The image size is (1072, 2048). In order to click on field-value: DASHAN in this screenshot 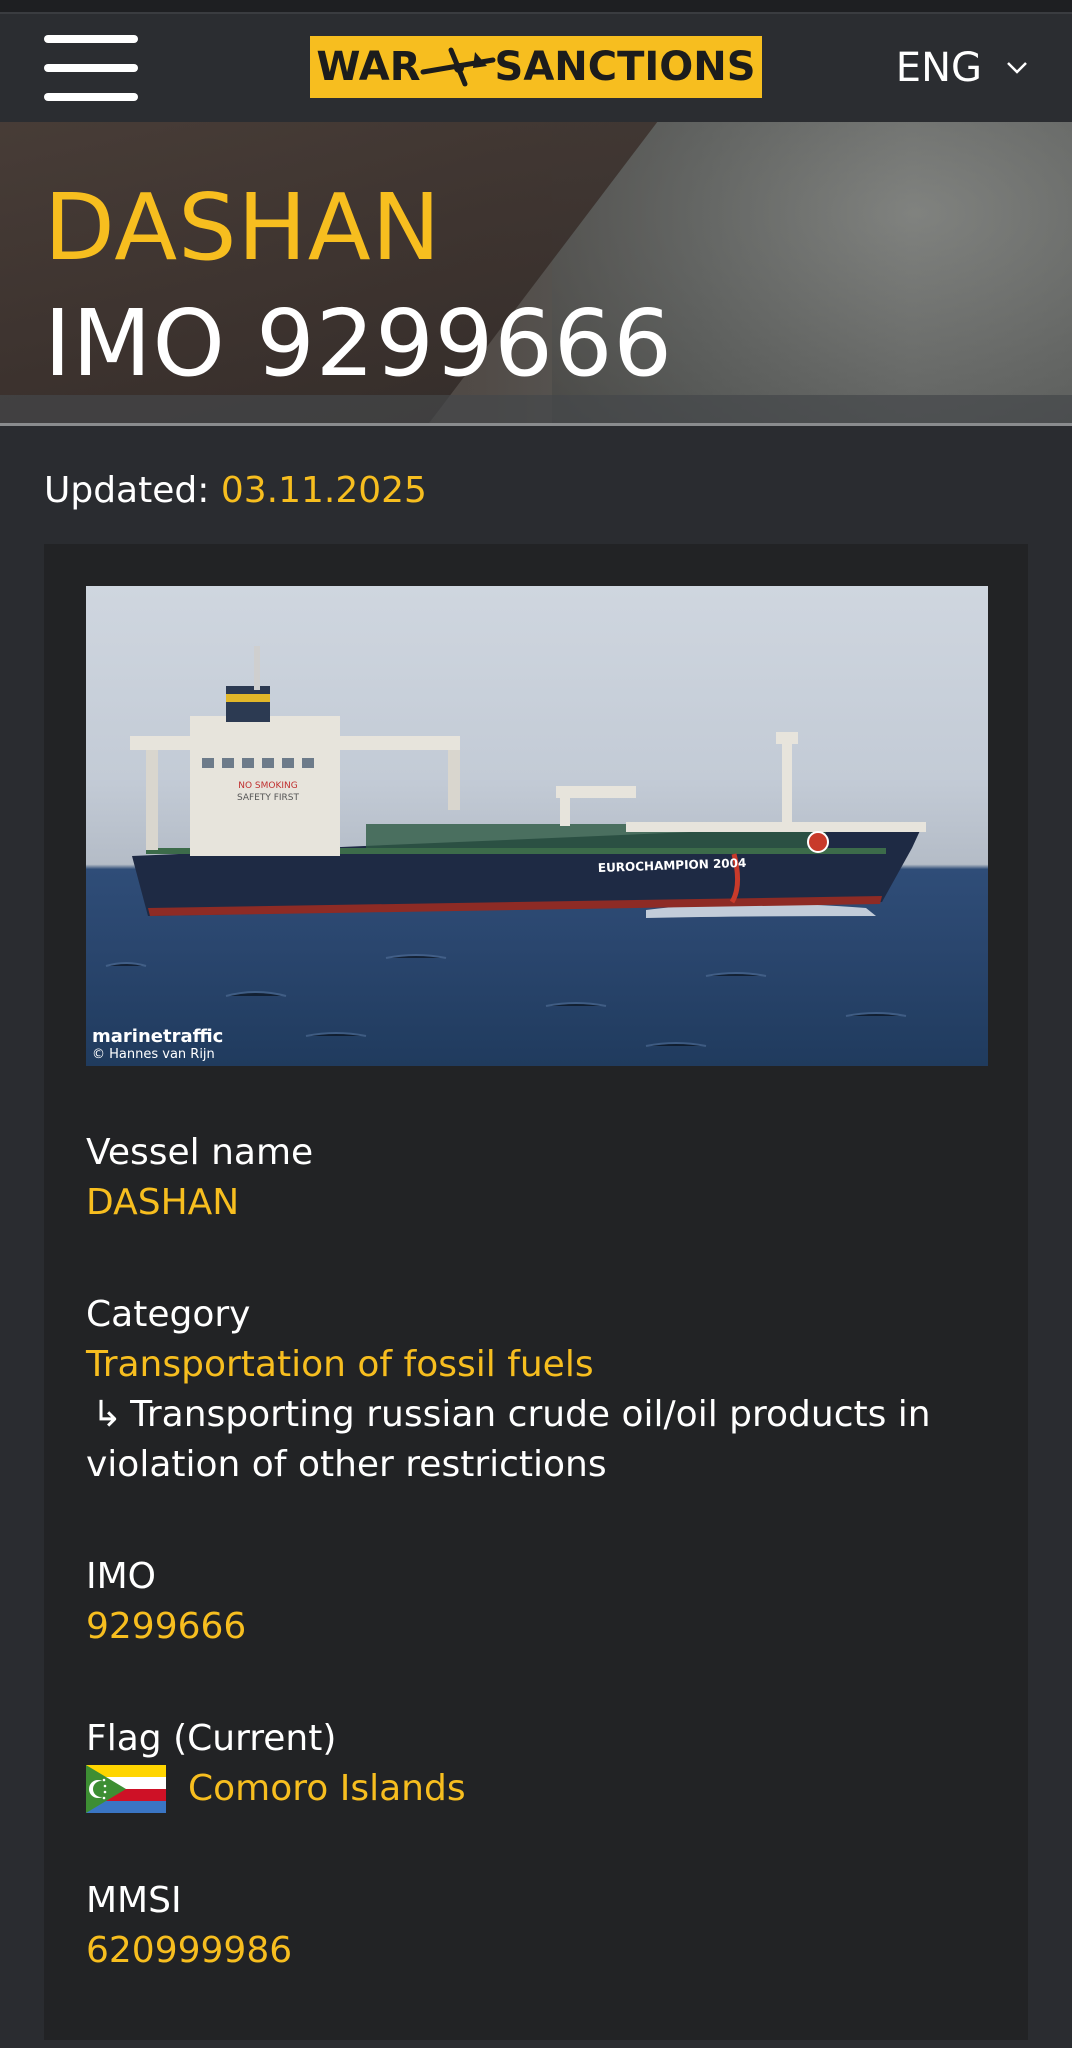, I will do `click(163, 1202)`.